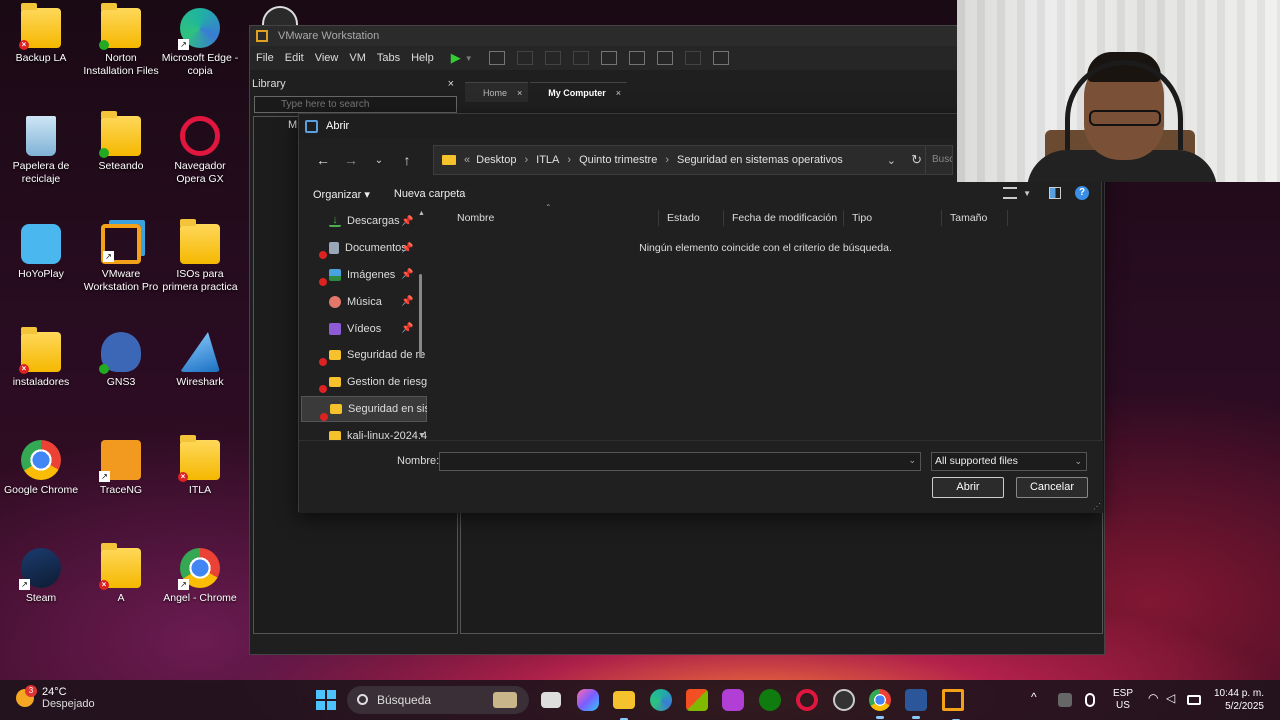 The image size is (1280, 720). What do you see at coordinates (200, 466) in the screenshot?
I see `desktop-icon-itla: × ITLA` at bounding box center [200, 466].